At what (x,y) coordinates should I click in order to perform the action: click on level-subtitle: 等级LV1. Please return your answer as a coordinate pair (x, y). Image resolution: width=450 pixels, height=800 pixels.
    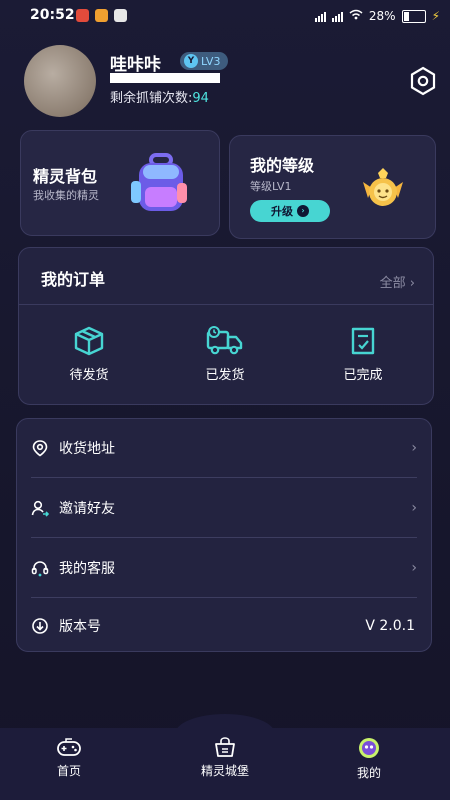
    Looking at the image, I should click on (271, 186).